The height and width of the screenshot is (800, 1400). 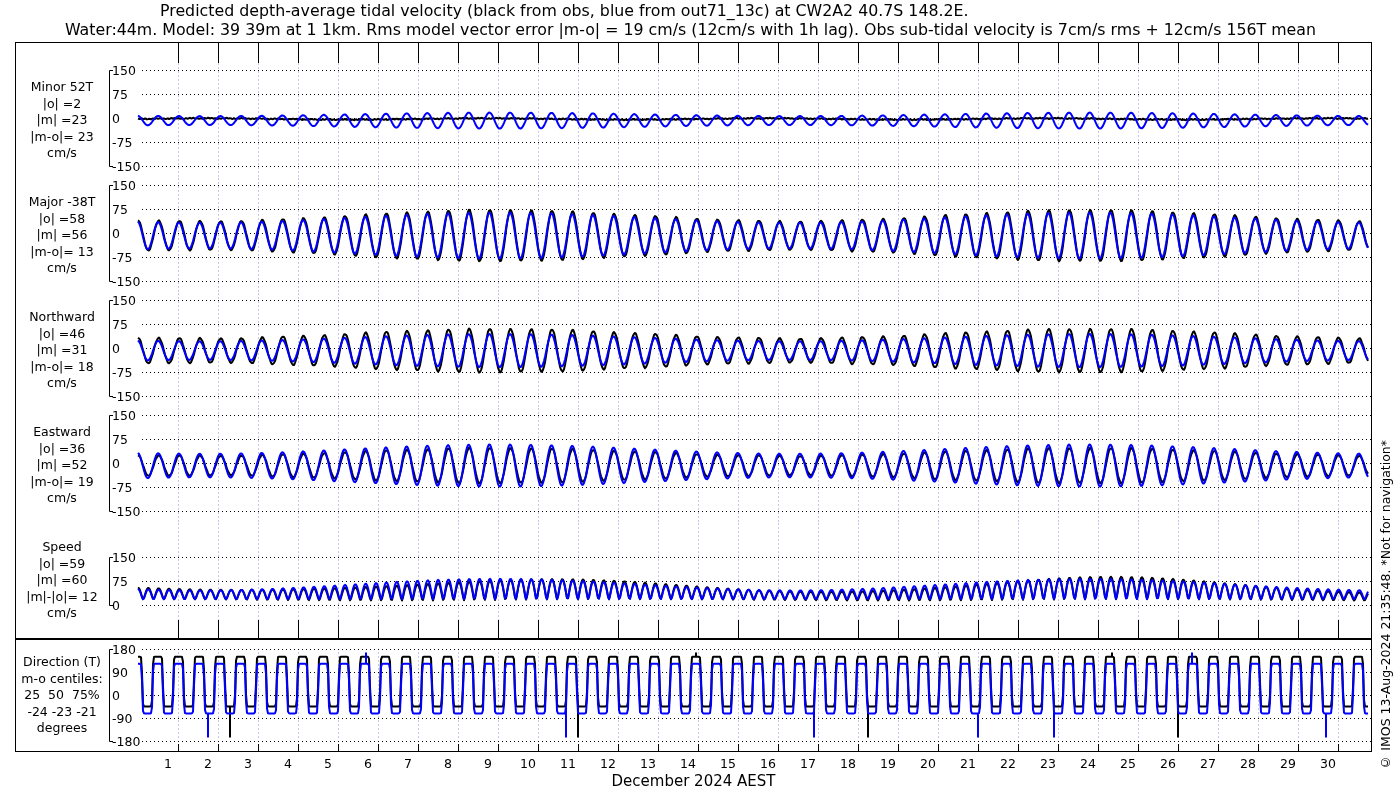 I want to click on axis-tick-label: 11, so click(x=568, y=763).